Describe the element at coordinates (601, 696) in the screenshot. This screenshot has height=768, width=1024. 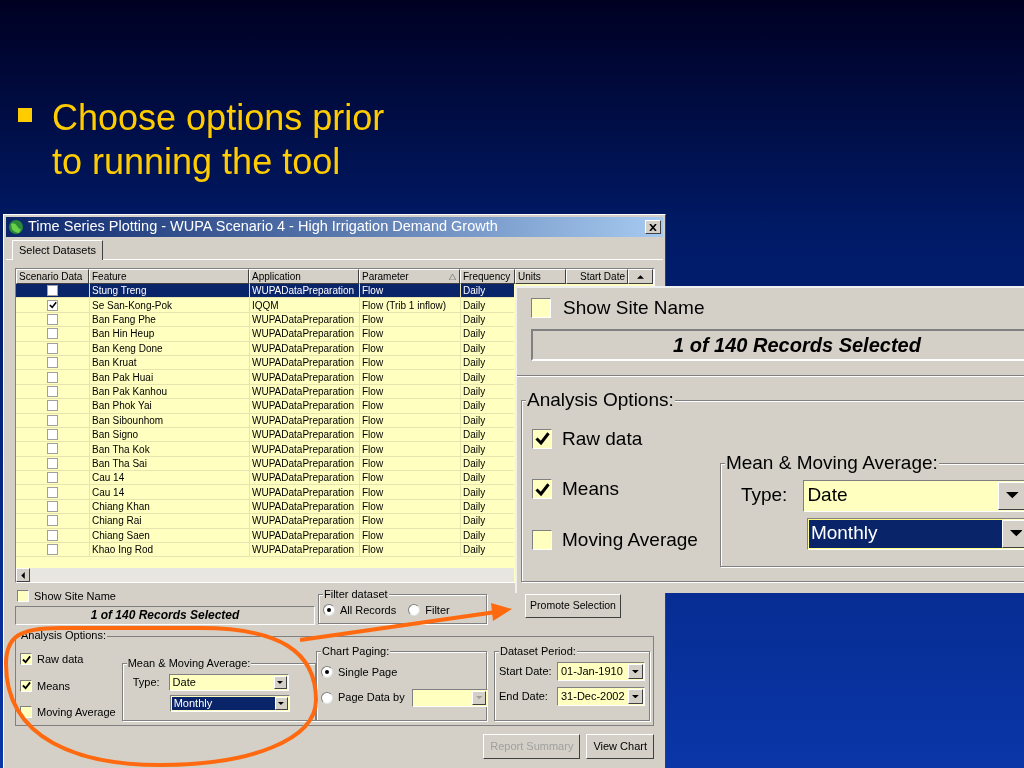
I see `dropdown: 31-Dec-2002` at that location.